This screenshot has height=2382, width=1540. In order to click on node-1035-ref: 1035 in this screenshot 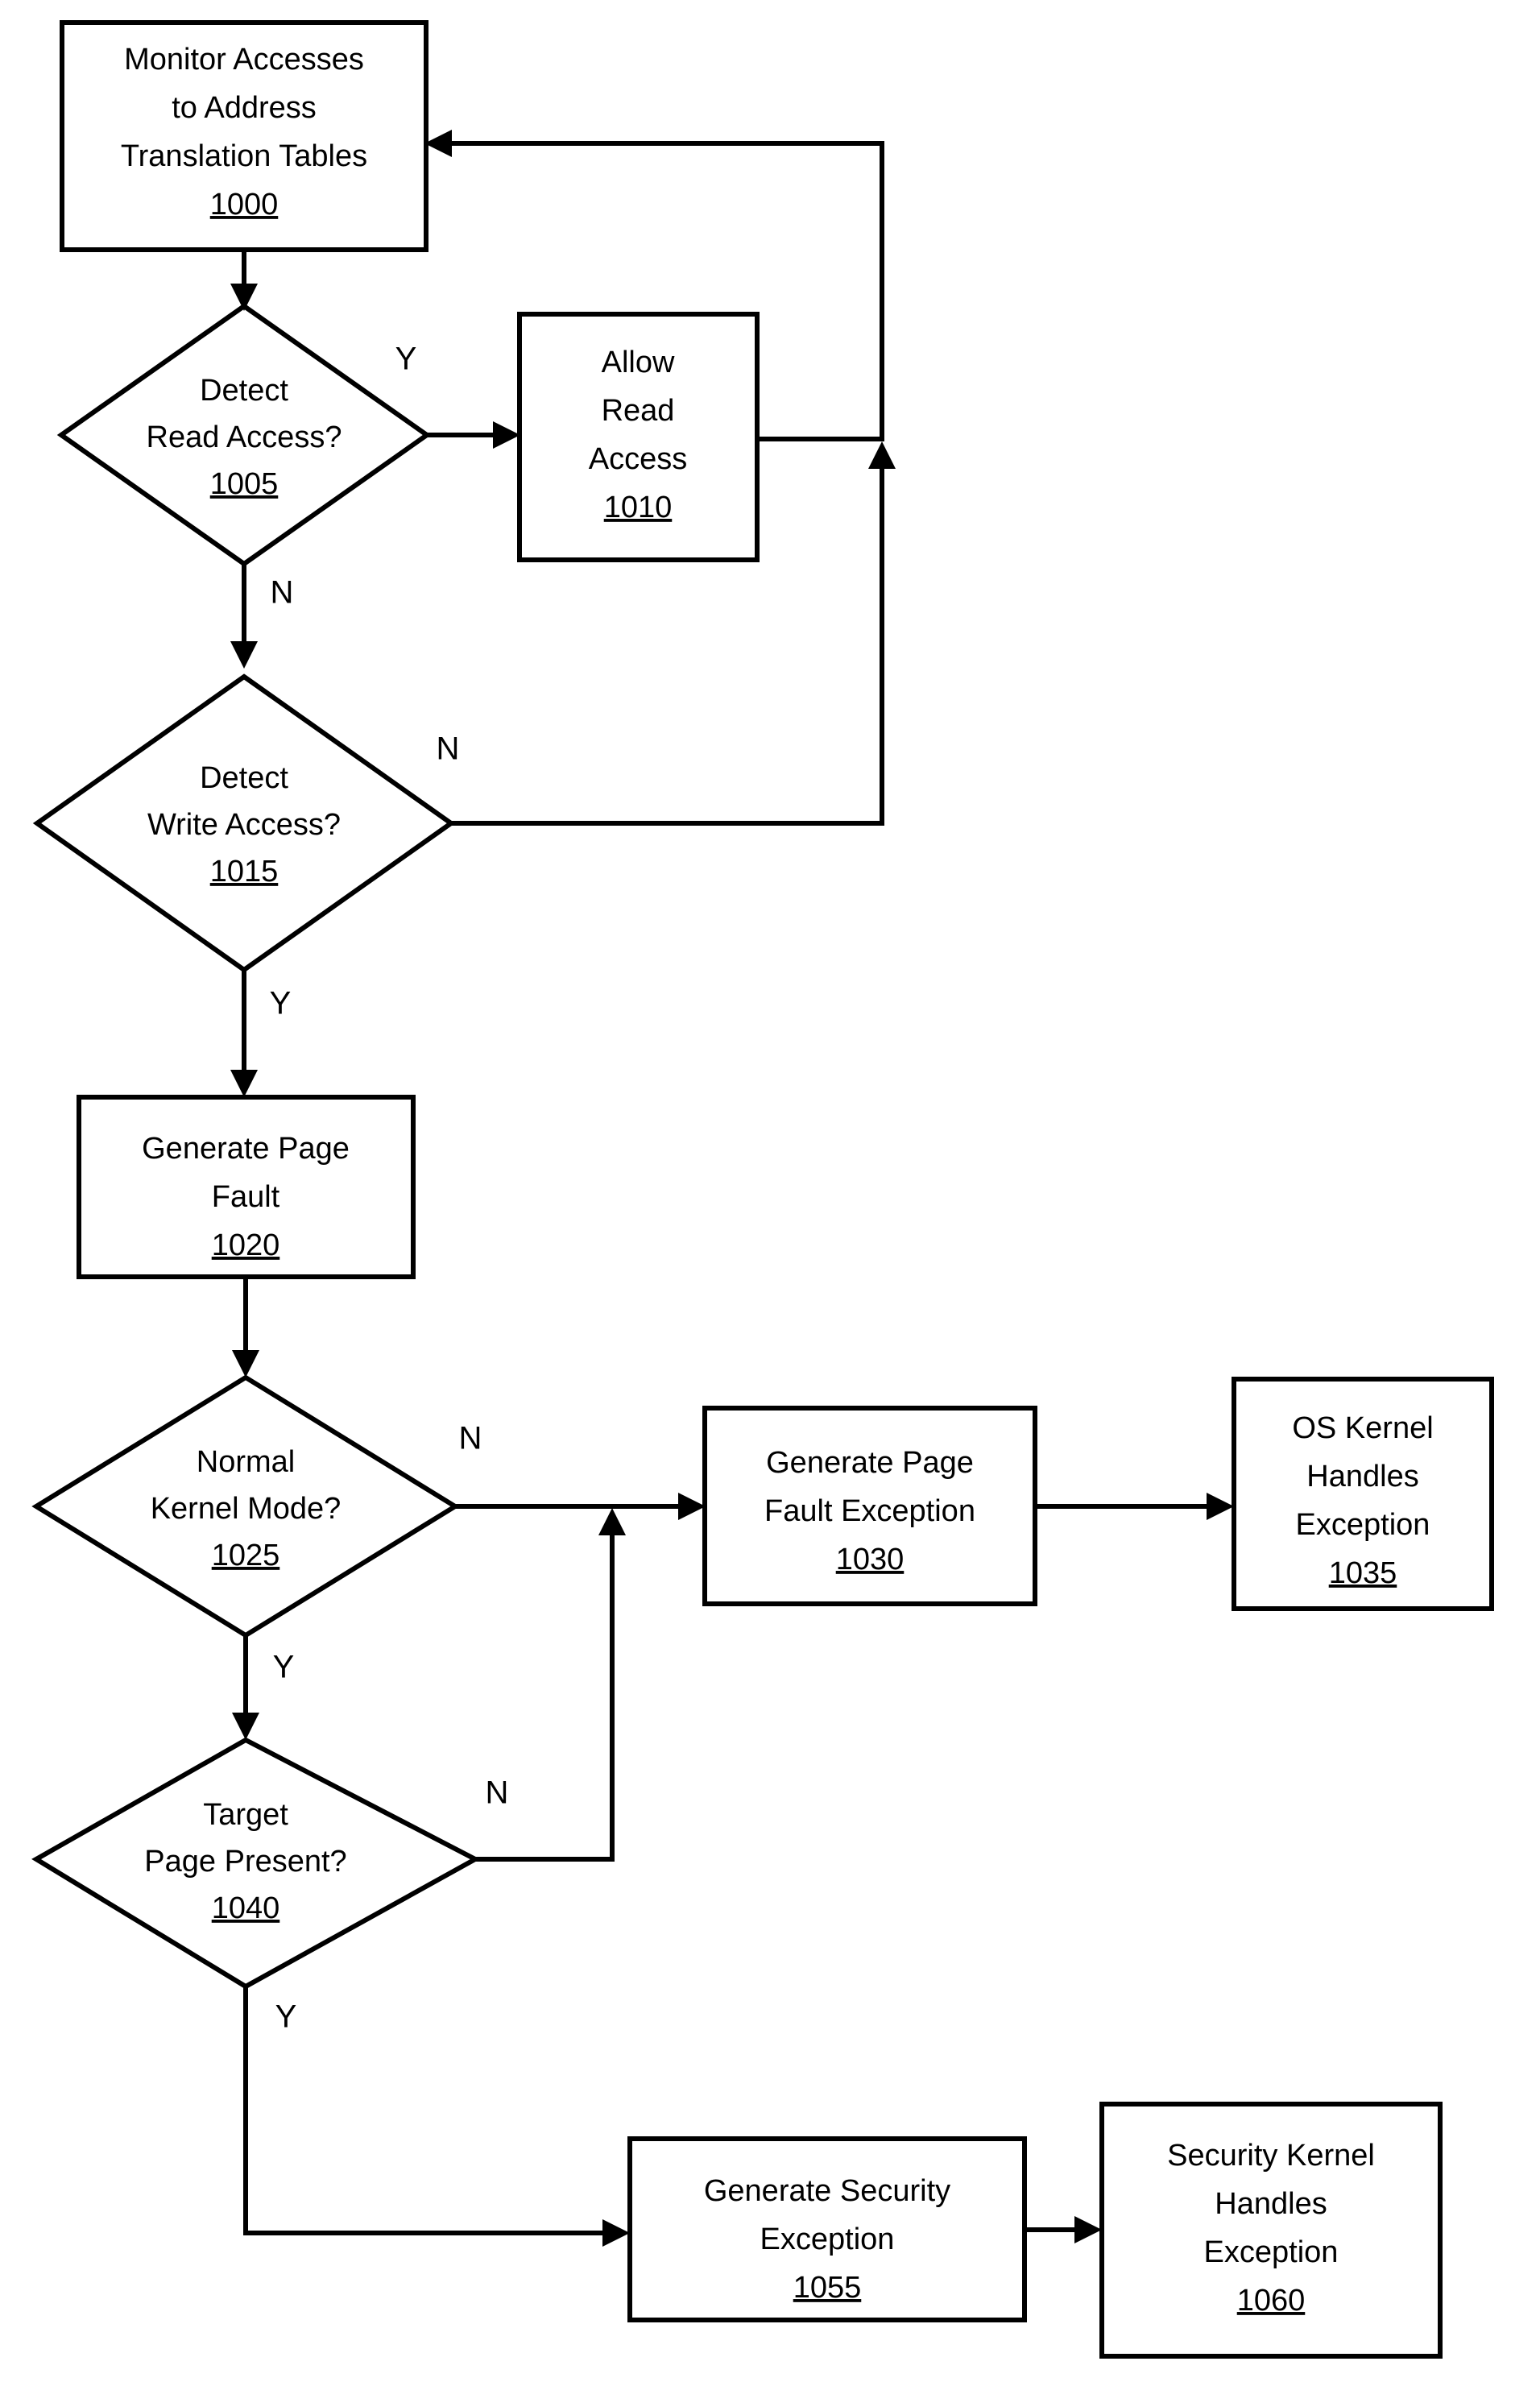, I will do `click(1363, 1573)`.